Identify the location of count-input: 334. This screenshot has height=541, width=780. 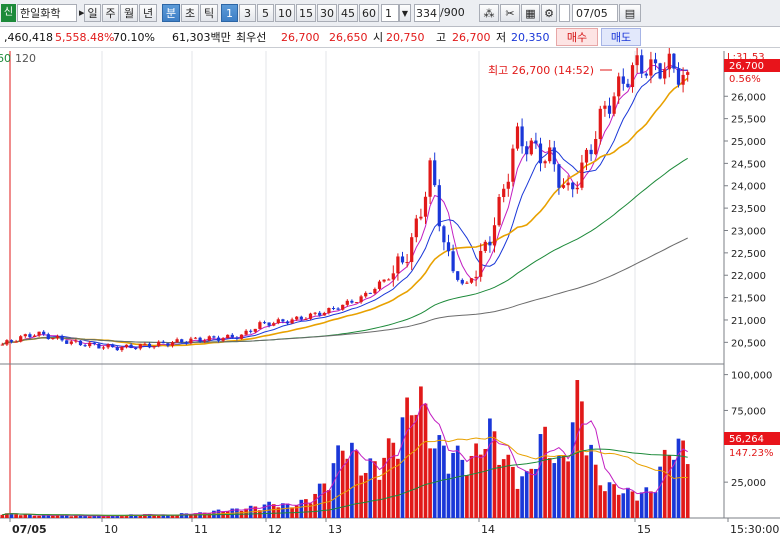
(427, 13).